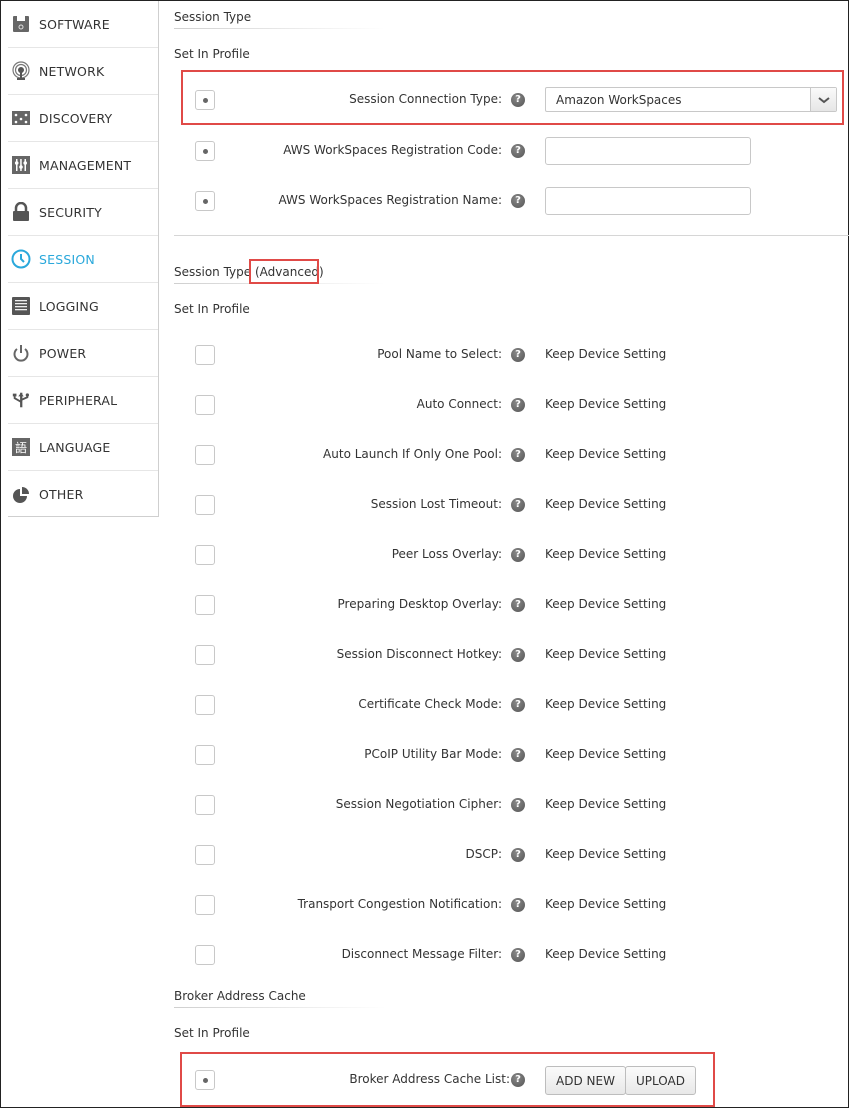 The width and height of the screenshot is (849, 1108). Describe the element at coordinates (21, 353) in the screenshot. I see `power-icon` at that location.